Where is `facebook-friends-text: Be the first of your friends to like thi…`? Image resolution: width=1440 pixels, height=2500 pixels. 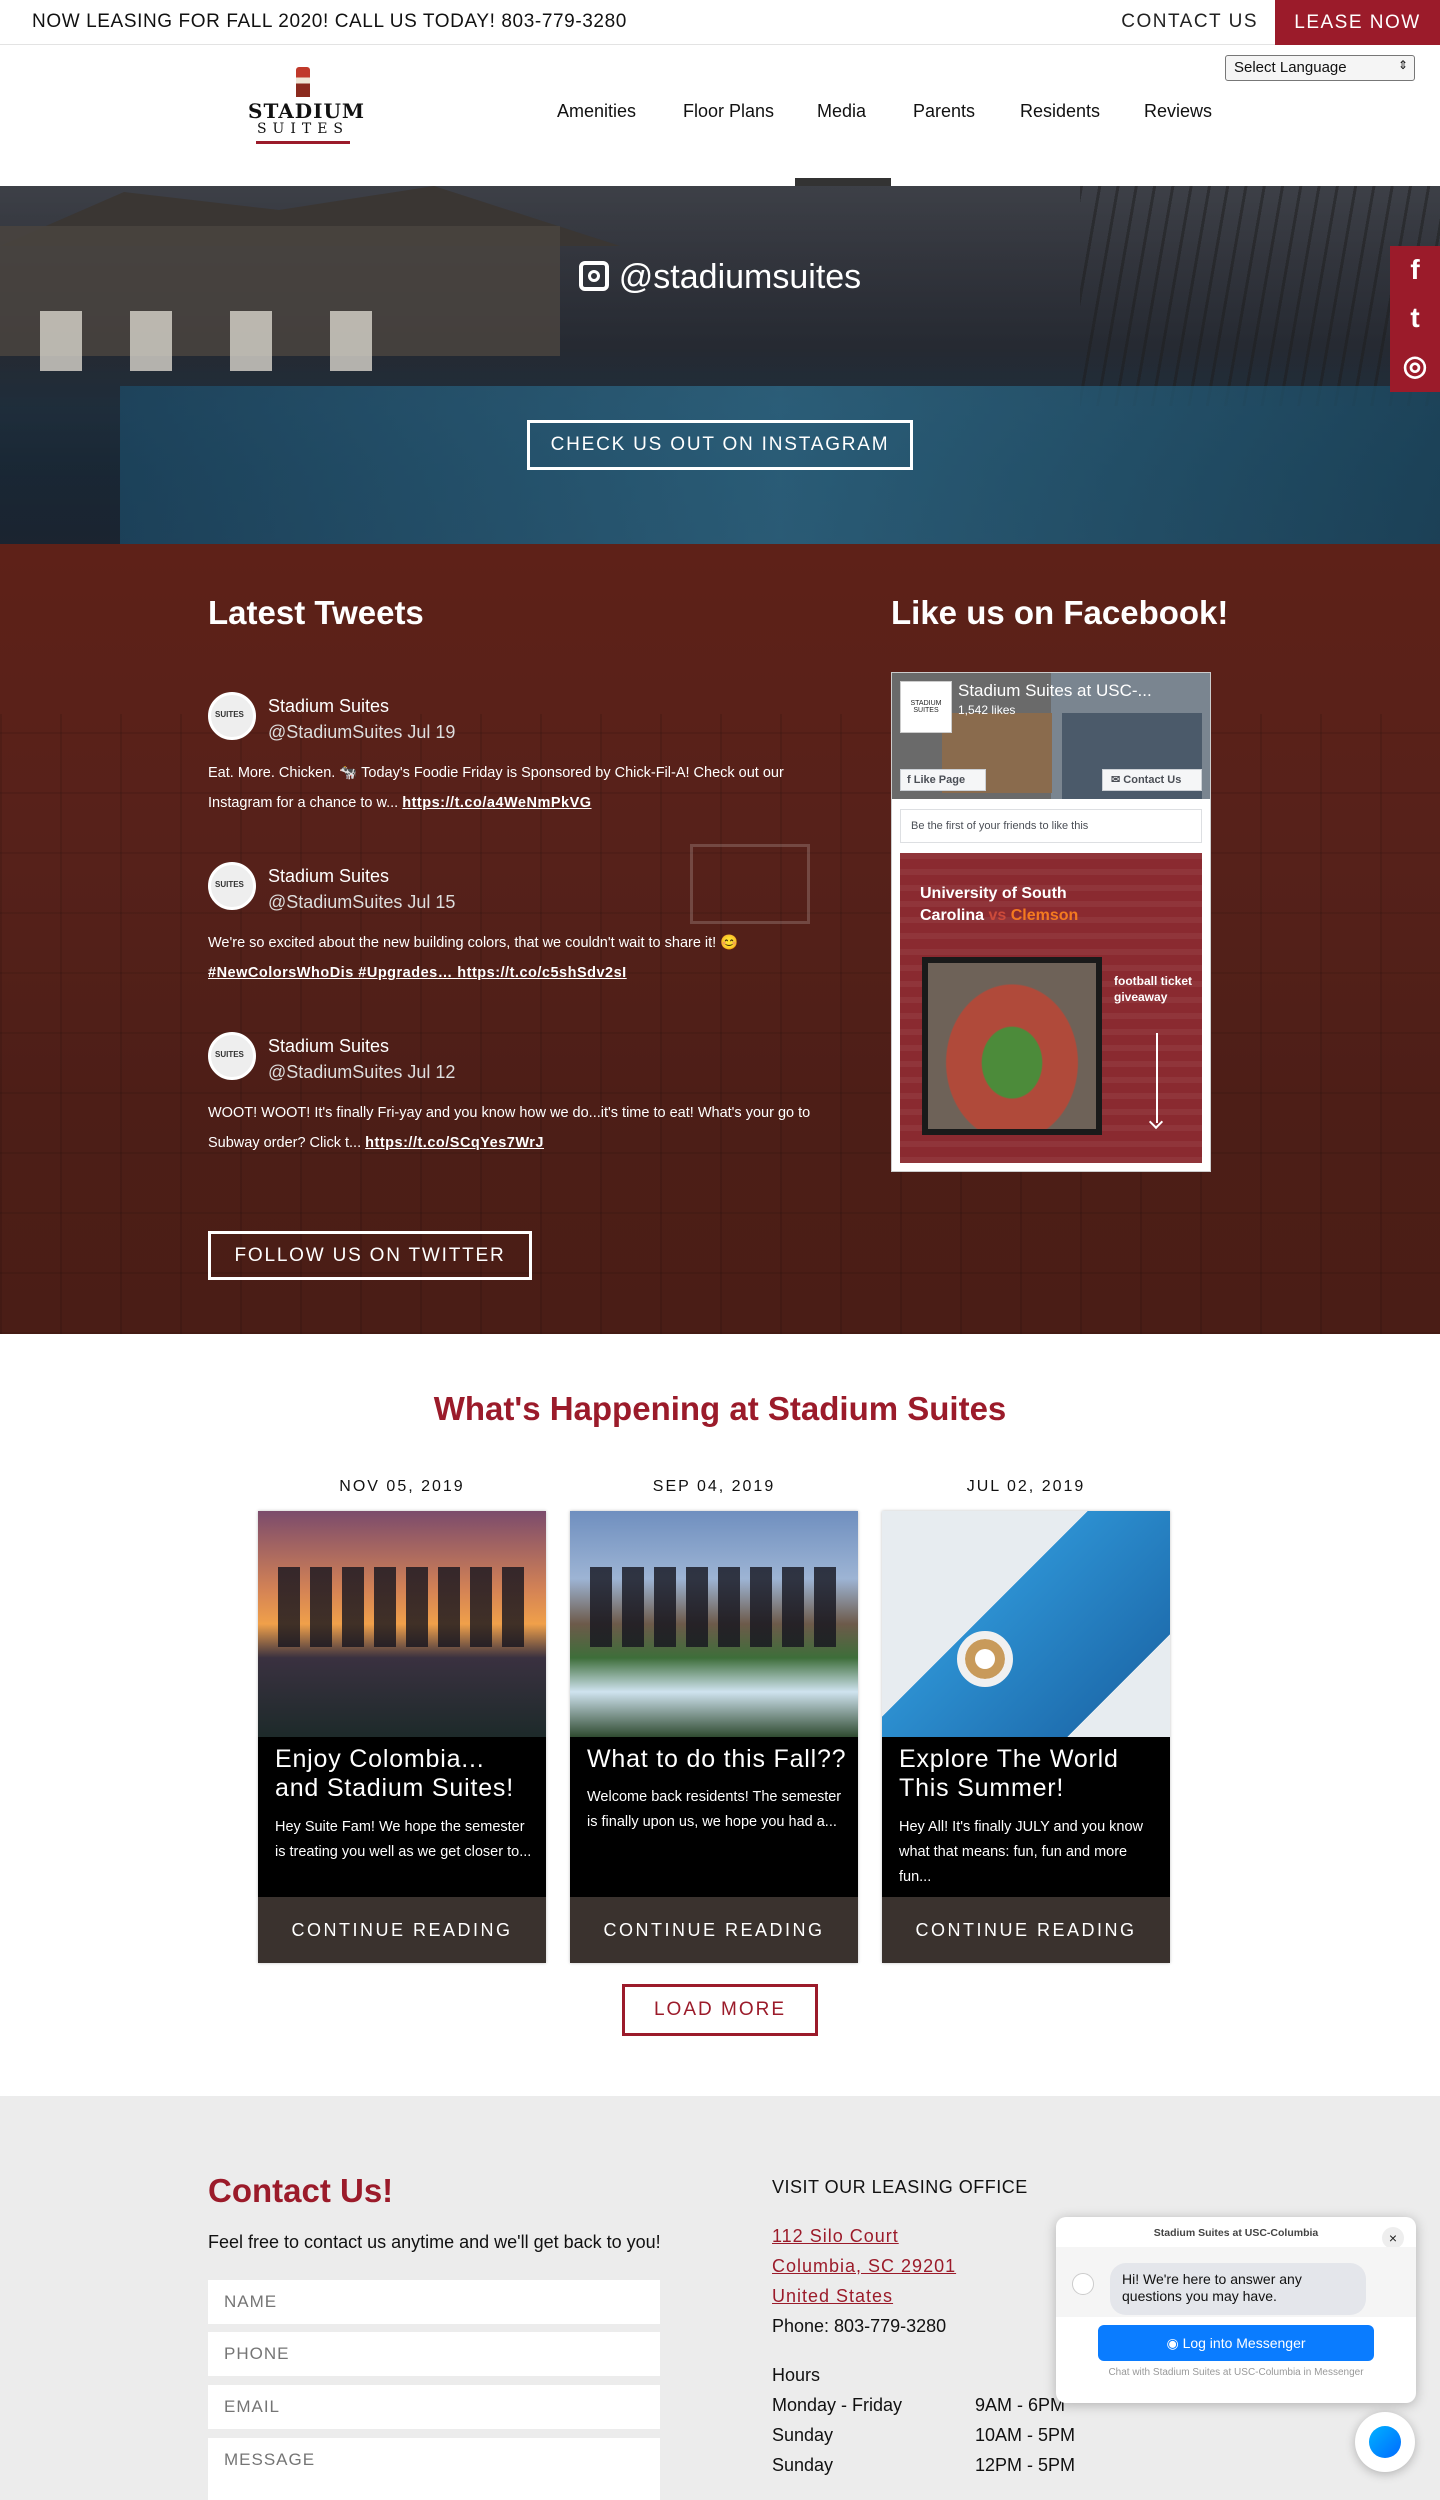
facebook-friends-text: Be the first of your friends to like thi… is located at coordinates (1051, 826).